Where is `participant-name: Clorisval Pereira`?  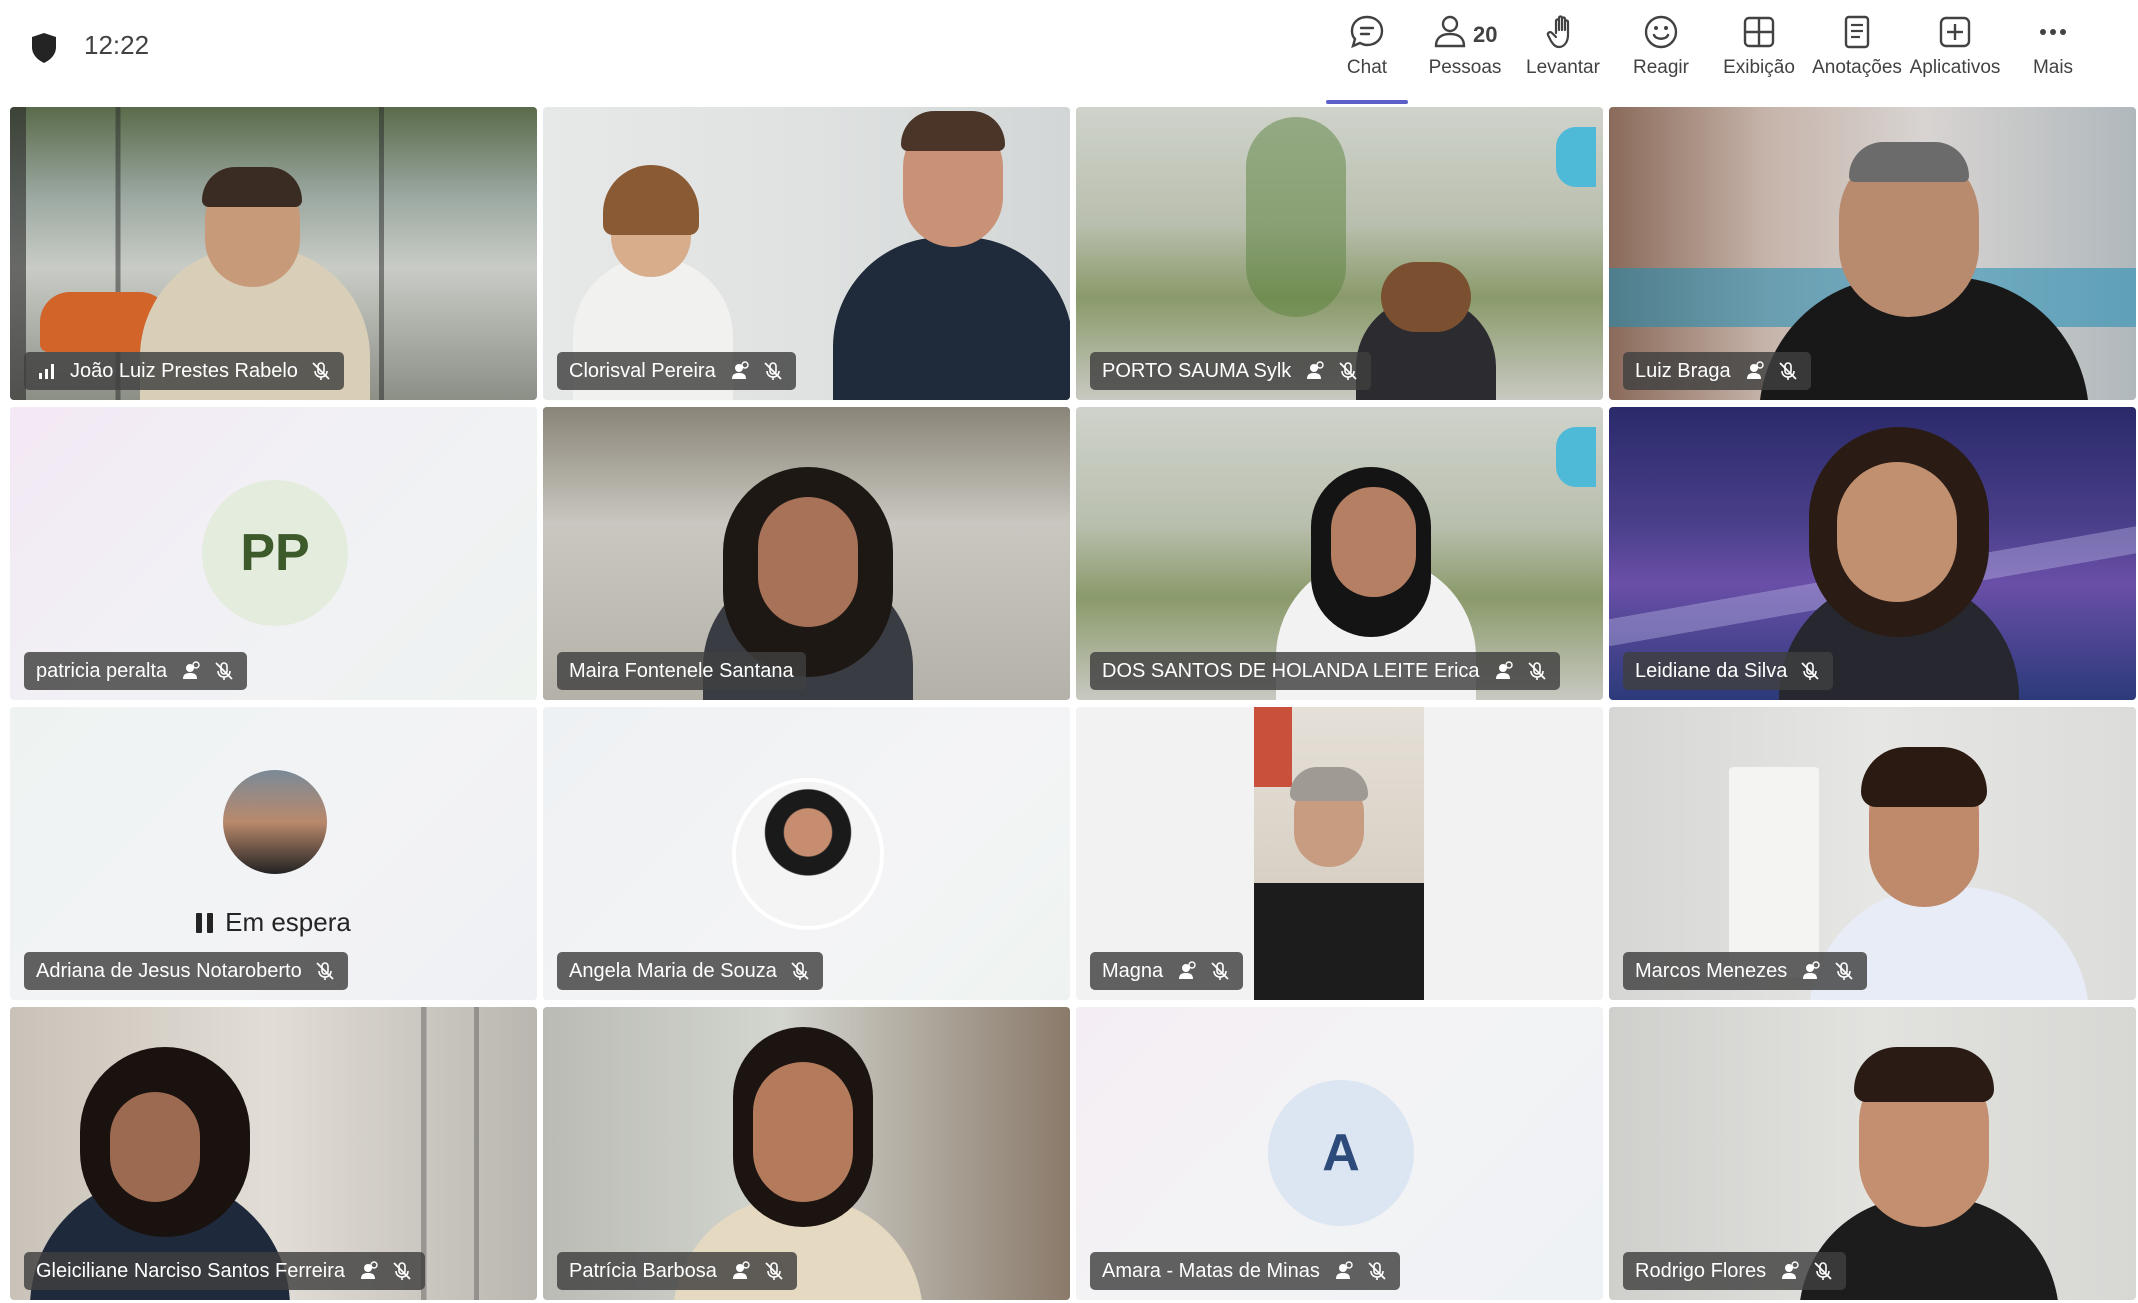
participant-name: Clorisval Pereira is located at coordinates (642, 370).